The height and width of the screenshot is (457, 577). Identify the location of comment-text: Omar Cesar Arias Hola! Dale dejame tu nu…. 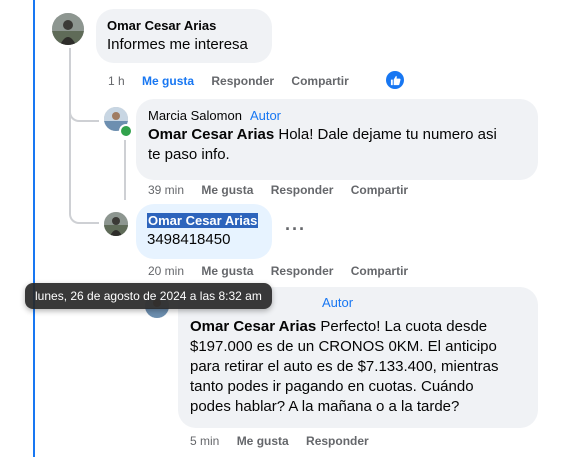
(322, 144).